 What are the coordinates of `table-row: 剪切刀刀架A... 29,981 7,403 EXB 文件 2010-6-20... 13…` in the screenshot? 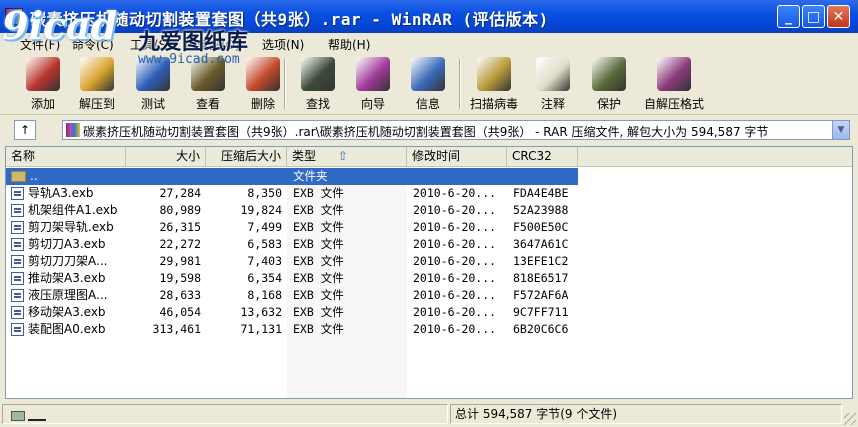 It's located at (292, 261).